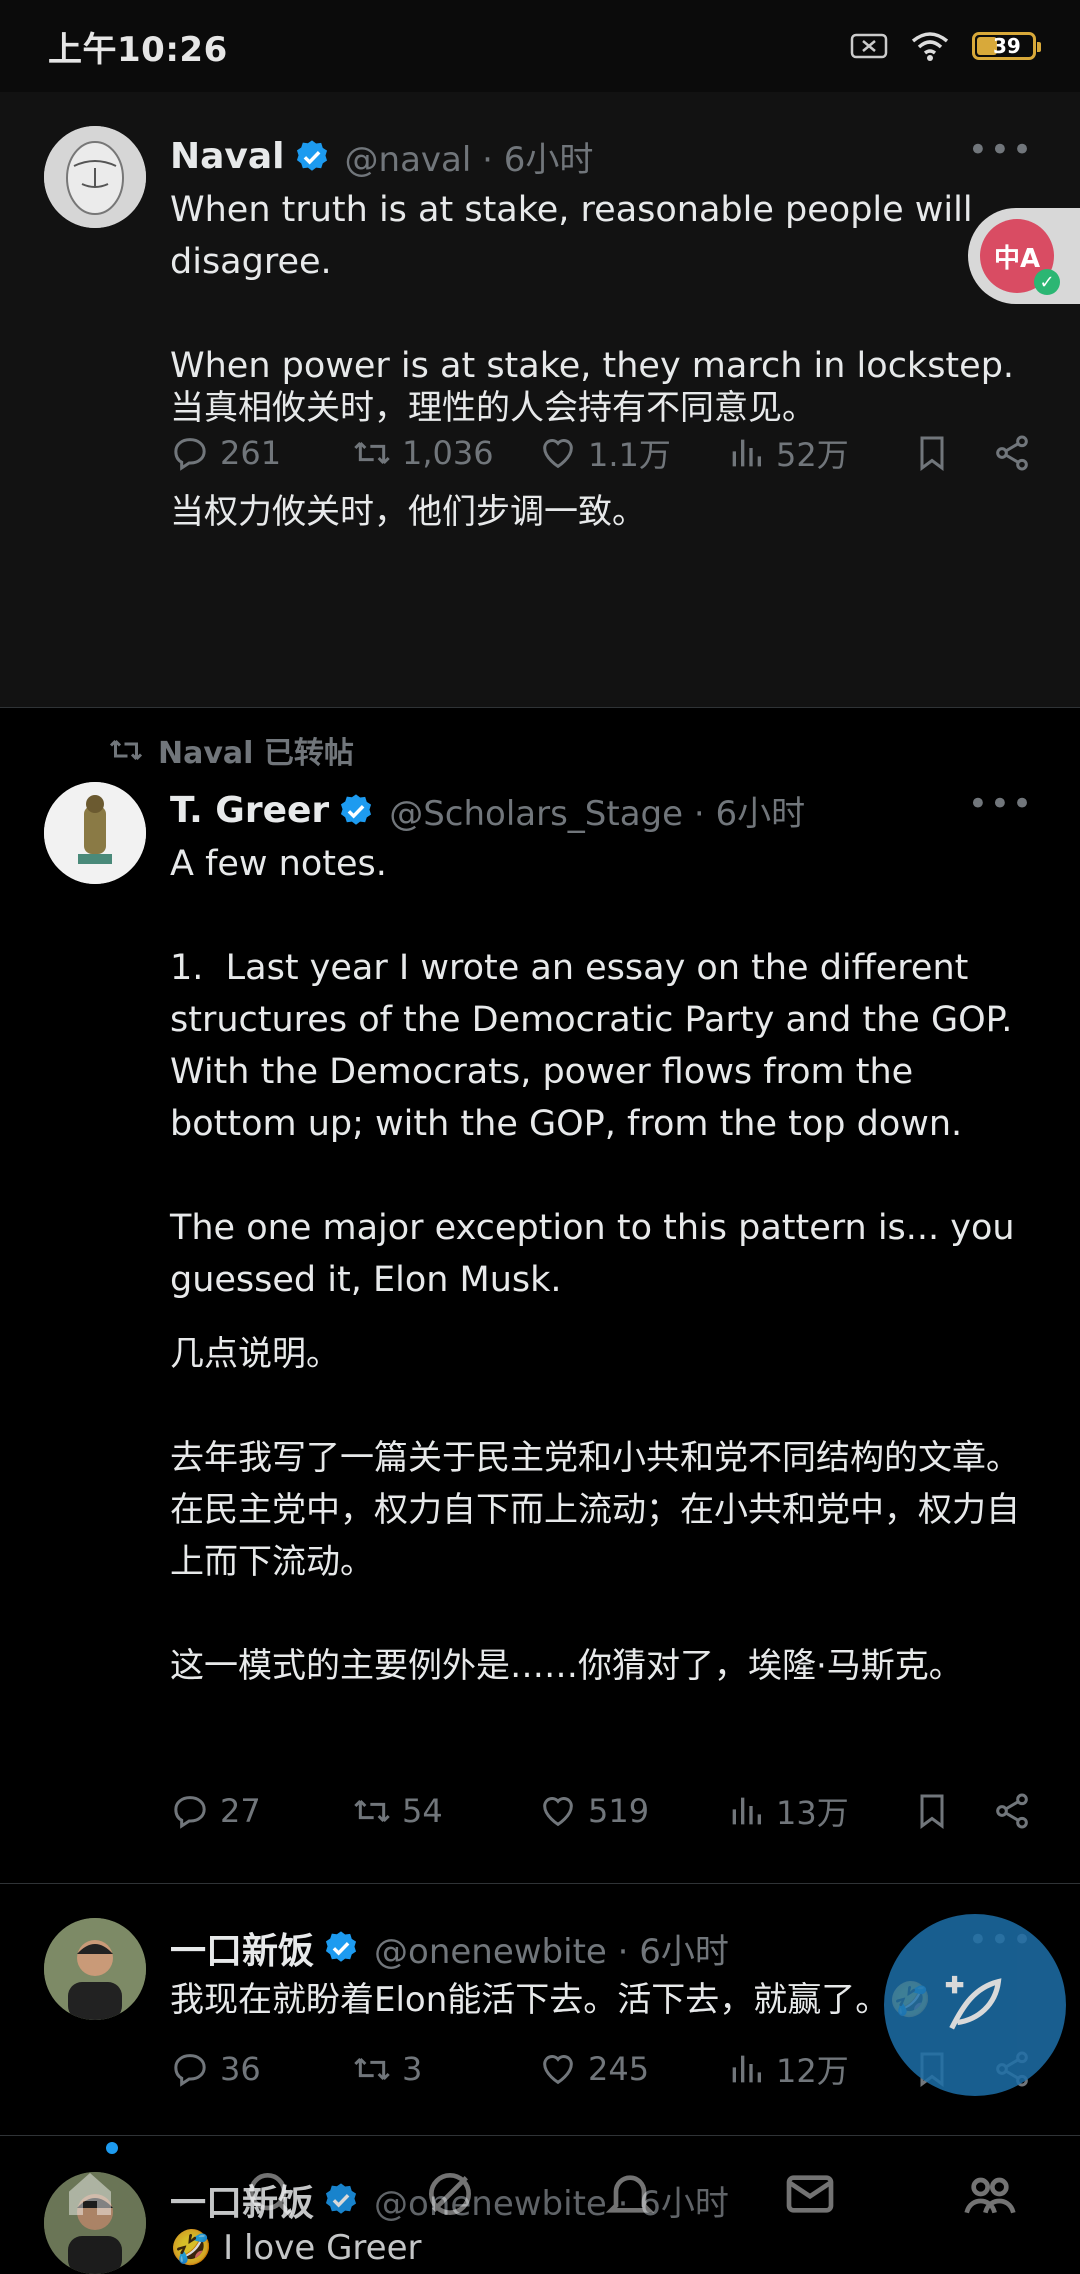 Image resolution: width=1080 pixels, height=2274 pixels. What do you see at coordinates (812, 2071) in the screenshot?
I see `view-count: 12万` at bounding box center [812, 2071].